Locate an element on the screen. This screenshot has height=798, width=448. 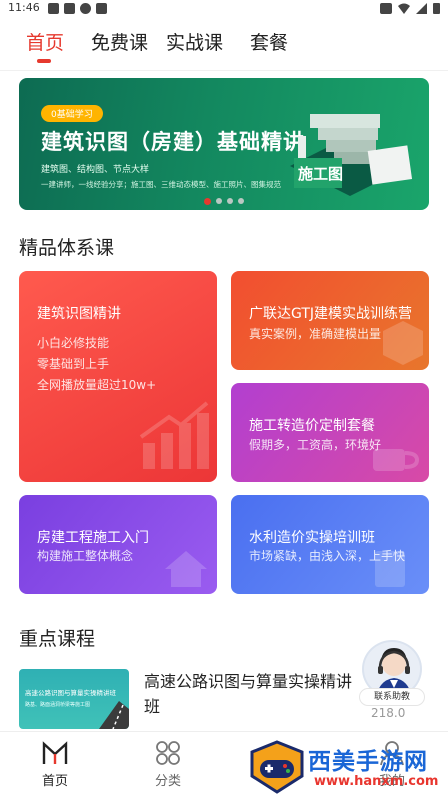
banner-description: 一建讲师，一线经验分享；施工图、三维动态模型、施工照片、图集规范 is located at coordinates (161, 184).